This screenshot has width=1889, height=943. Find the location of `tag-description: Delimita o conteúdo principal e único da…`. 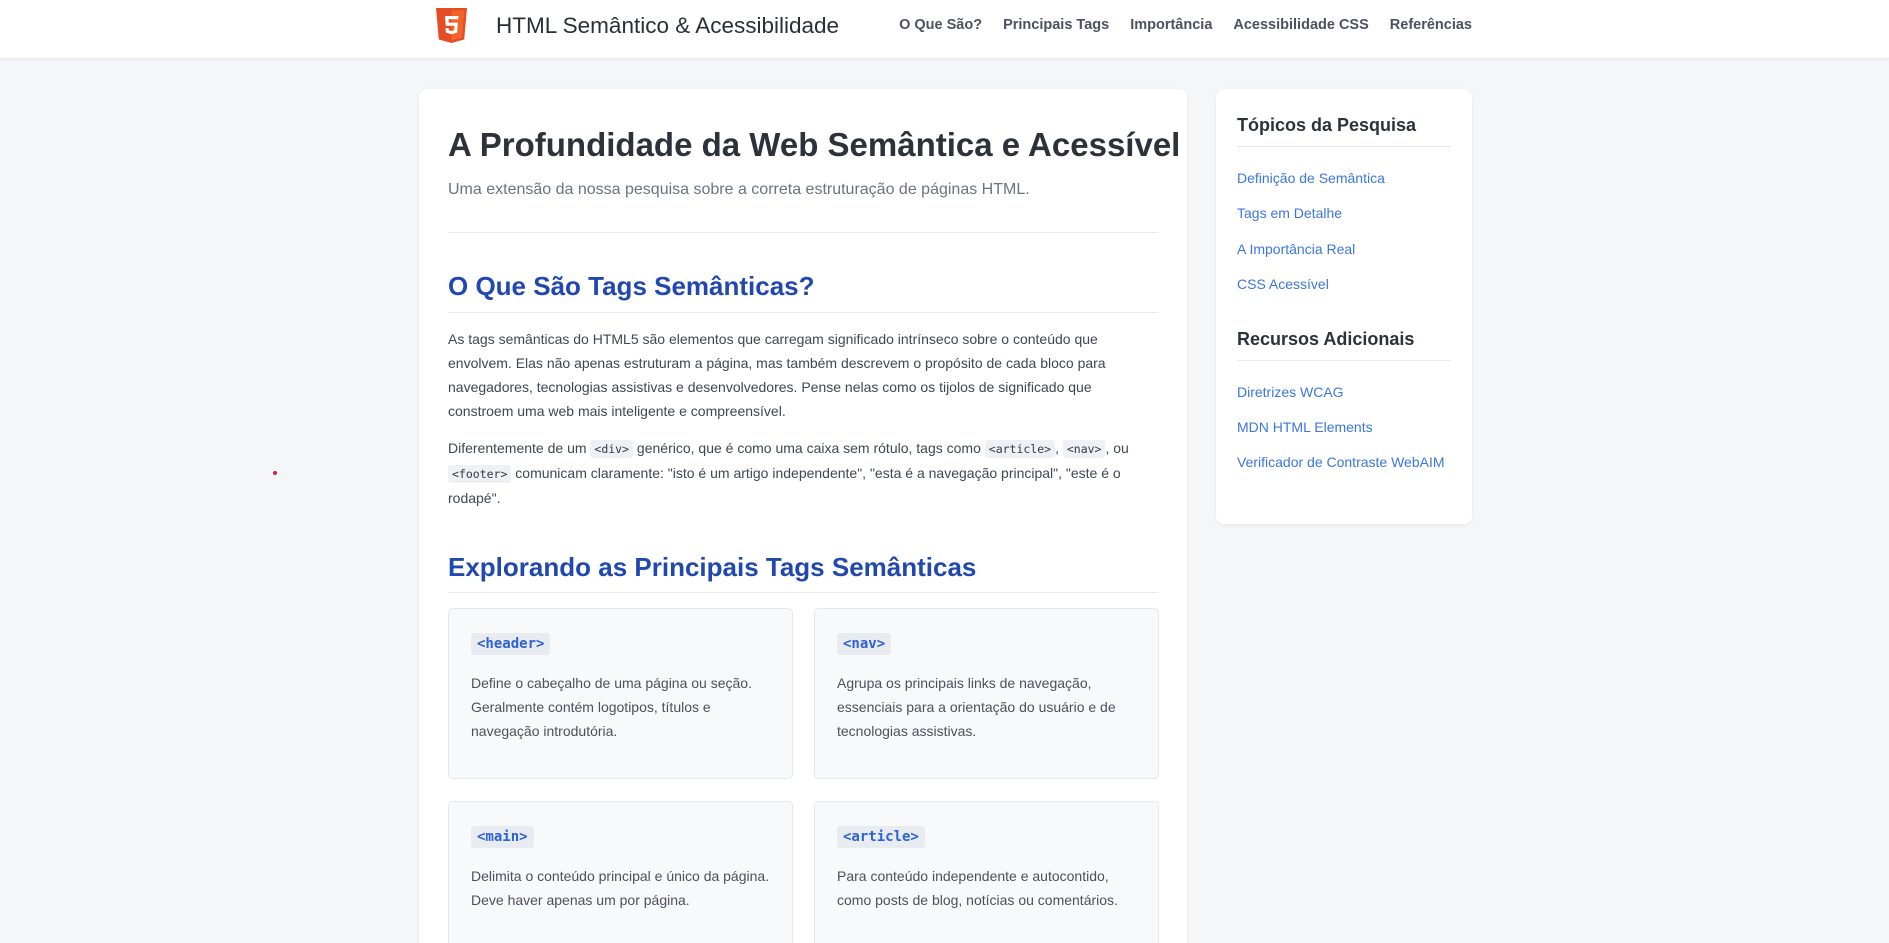

tag-description: Delimita o conteúdo principal e único da… is located at coordinates (620, 888).